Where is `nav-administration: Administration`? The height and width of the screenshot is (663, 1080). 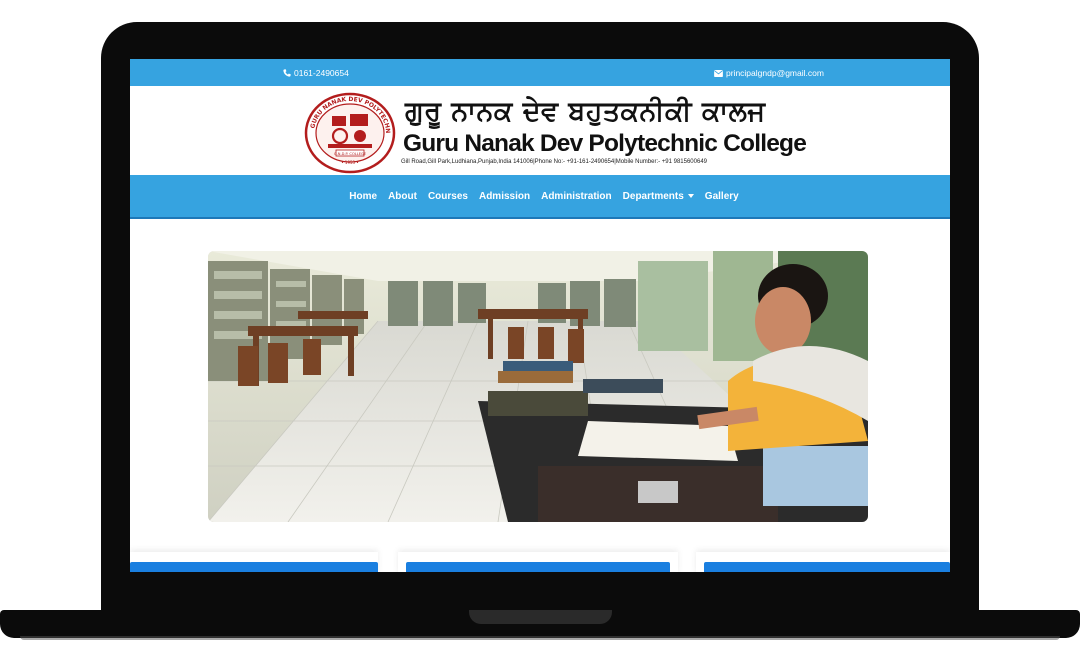
nav-administration: Administration is located at coordinates (576, 196).